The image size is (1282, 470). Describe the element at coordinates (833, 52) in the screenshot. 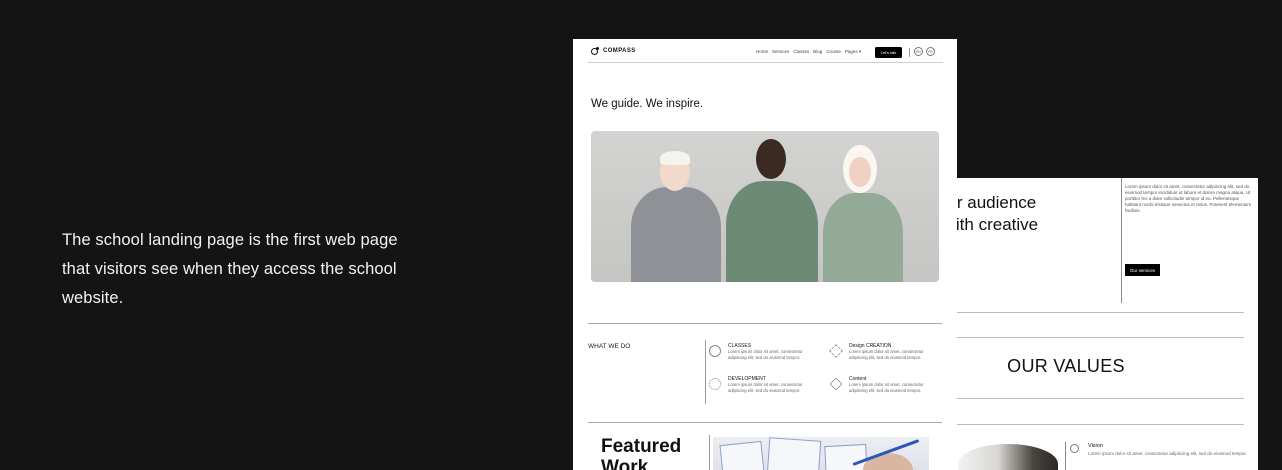

I see `nav-link-course: Course` at that location.